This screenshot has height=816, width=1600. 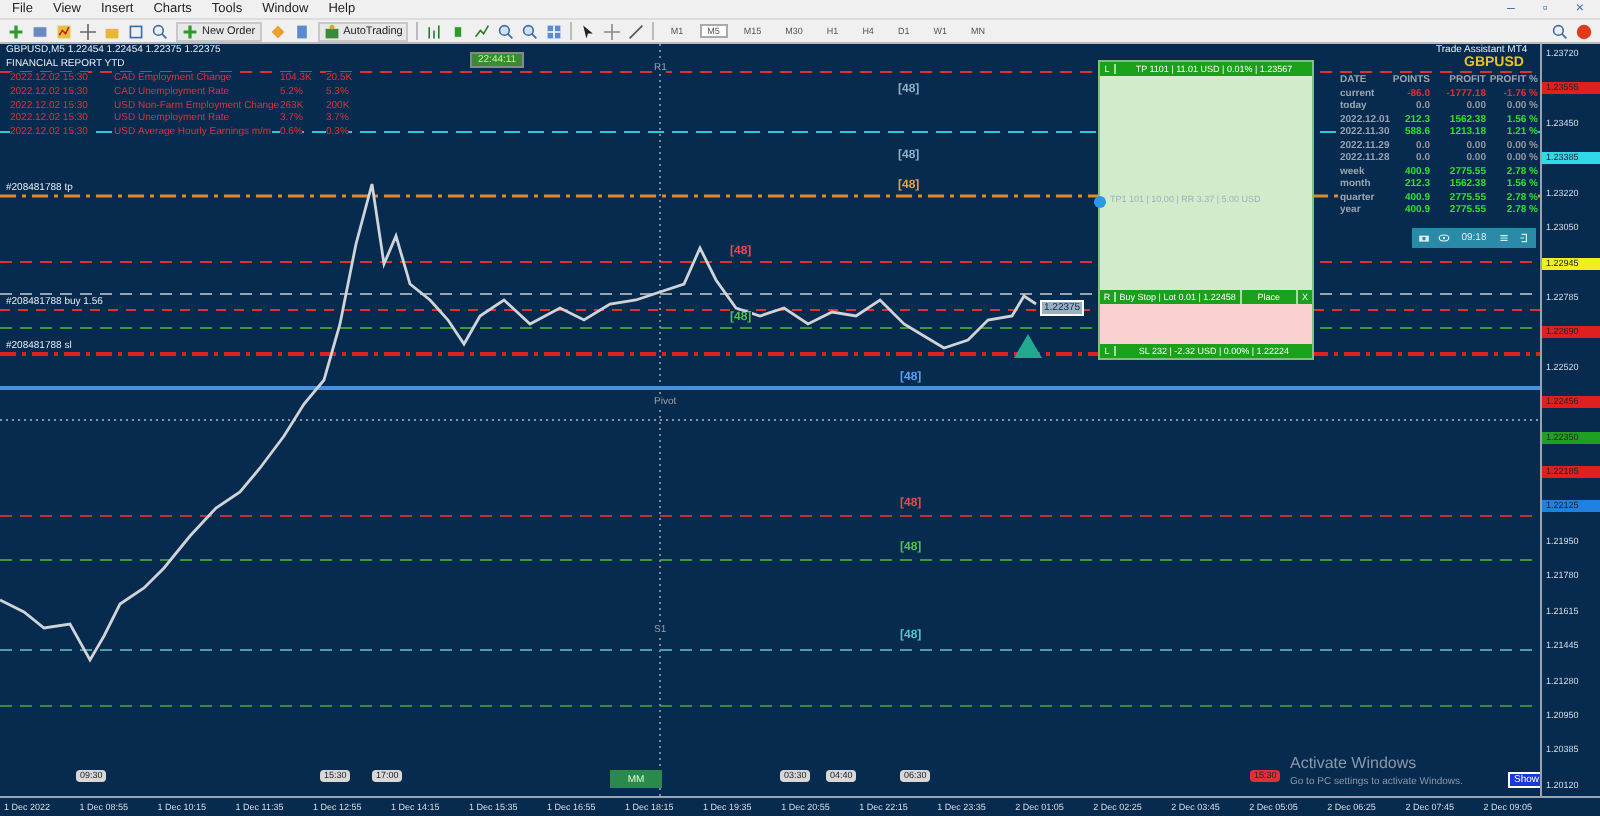 What do you see at coordinates (1584, 31) in the screenshot?
I see `notification-icon` at bounding box center [1584, 31].